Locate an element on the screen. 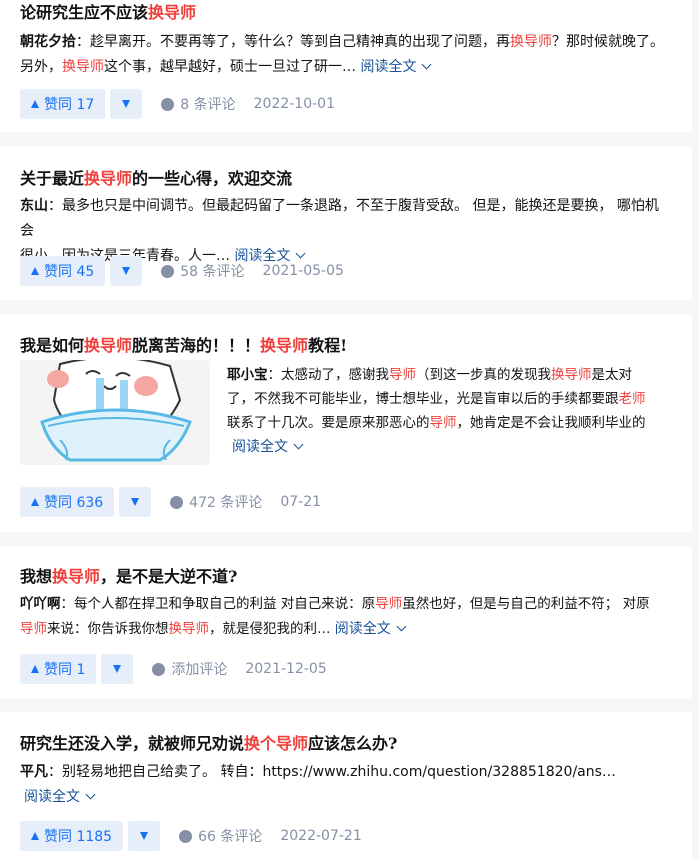 Image resolution: width=699 pixels, height=858 pixels. card-title: 我是如何换导师脱离苦海的！！！换导师教程! is located at coordinates (346, 346).